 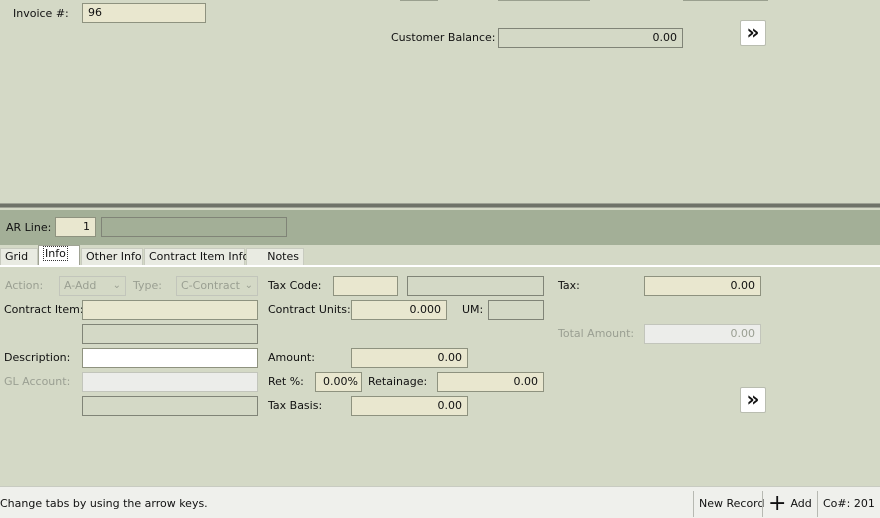 What do you see at coordinates (475, 286) in the screenshot?
I see `tax-code-description` at bounding box center [475, 286].